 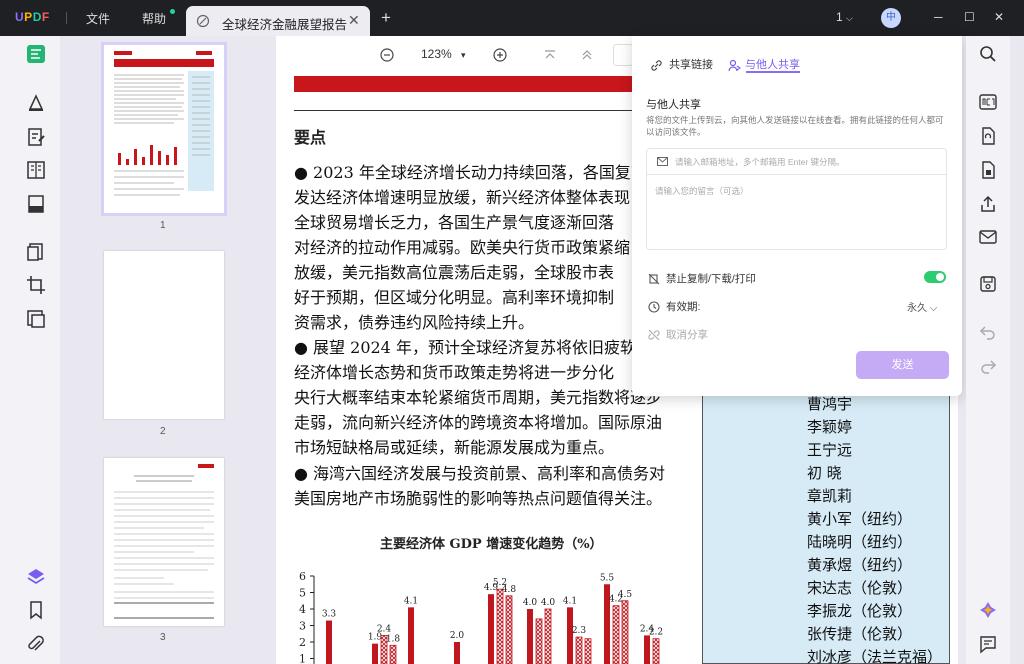 What do you see at coordinates (36, 644) in the screenshot?
I see `attachment-icon` at bounding box center [36, 644].